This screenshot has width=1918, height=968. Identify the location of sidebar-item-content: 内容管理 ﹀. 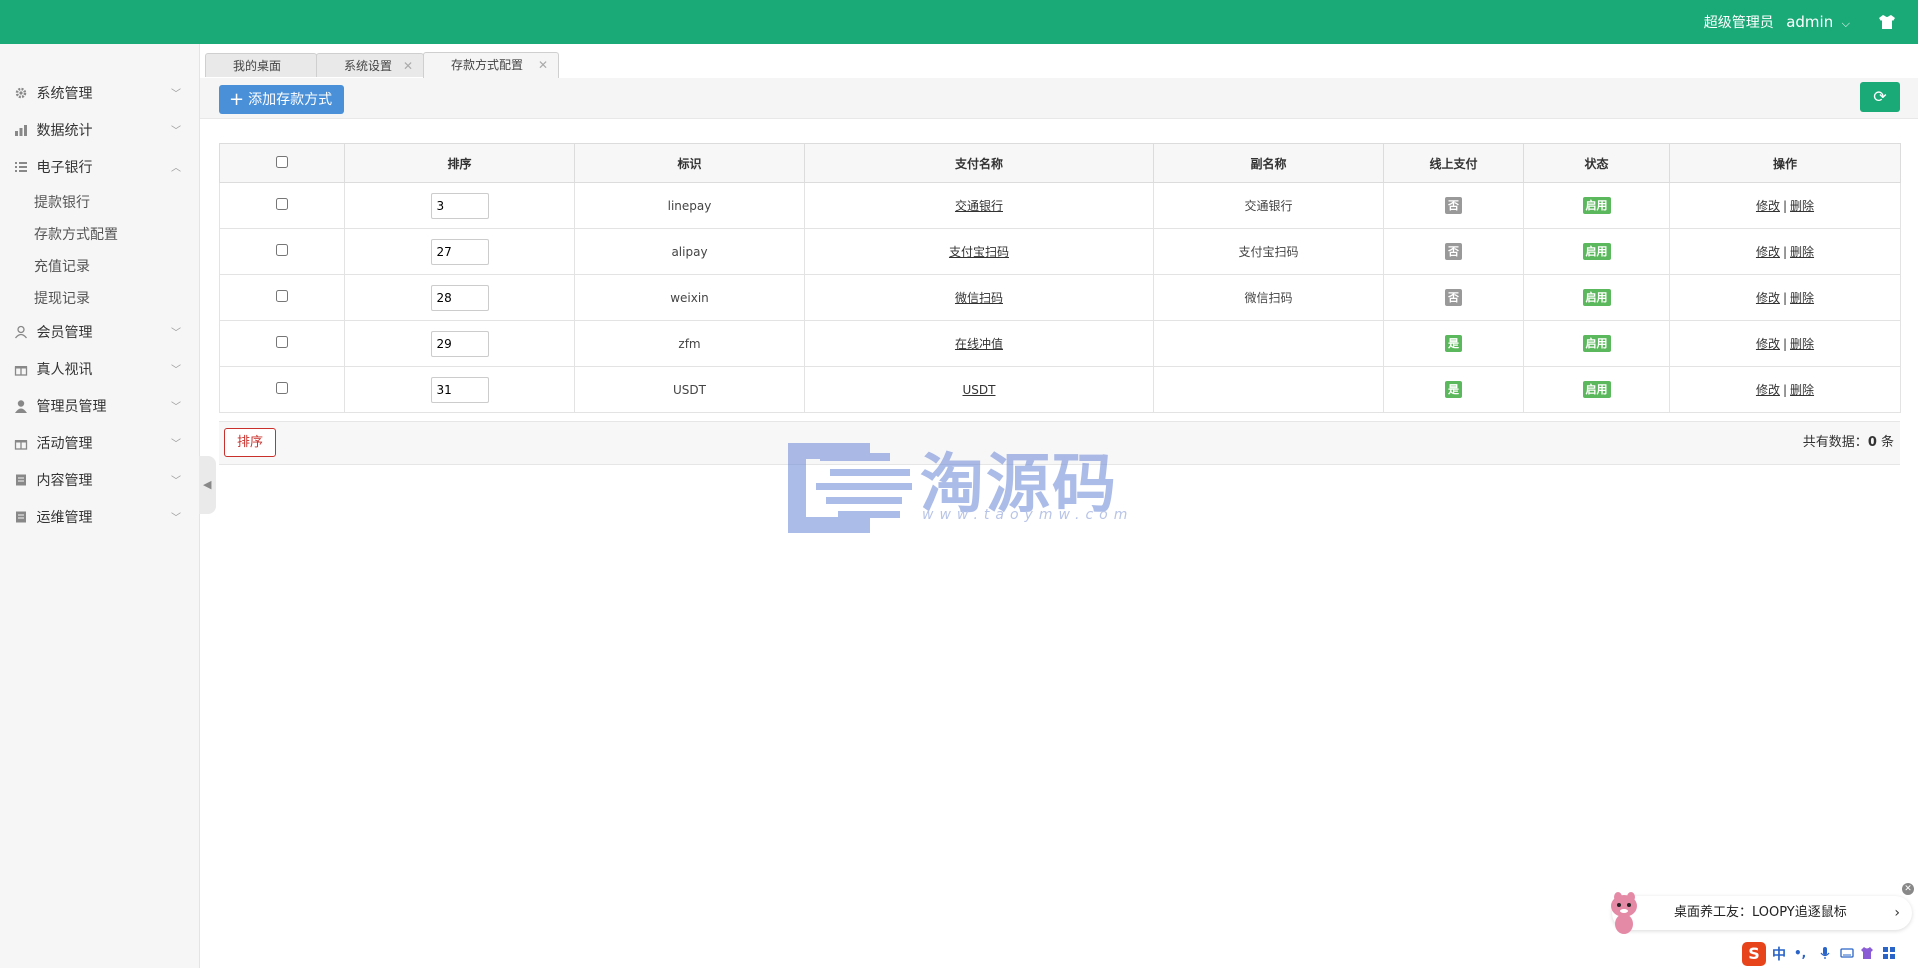
(99, 481).